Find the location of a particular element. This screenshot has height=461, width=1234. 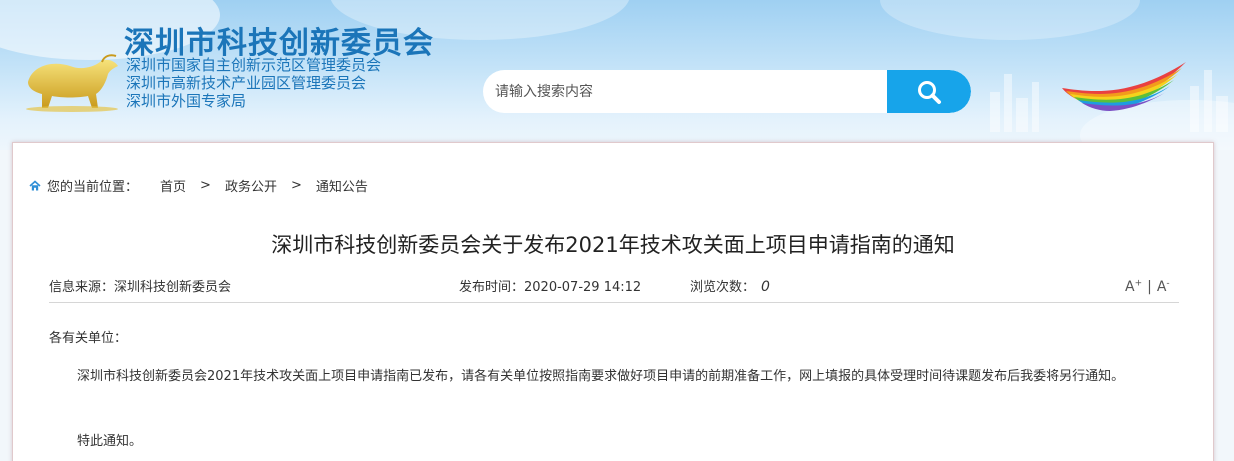

home-icon is located at coordinates (35, 184).